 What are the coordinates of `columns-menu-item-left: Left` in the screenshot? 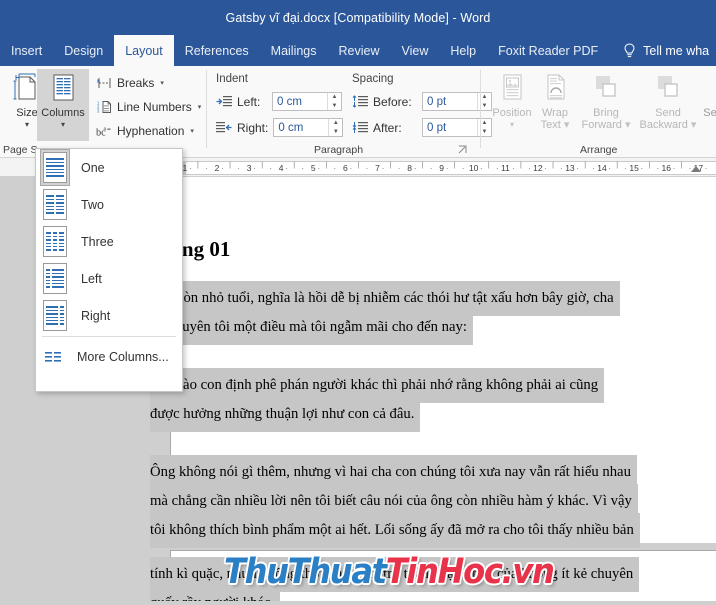 It's located at (109, 278).